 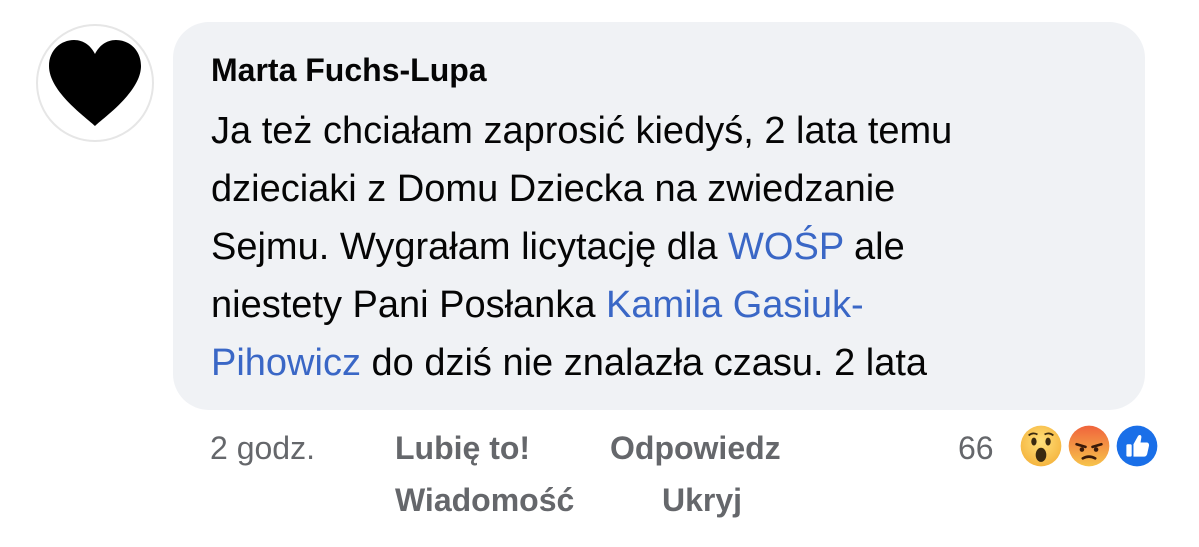 I want to click on comment-author: Marta Fuchs-Lupa, so click(x=349, y=70).